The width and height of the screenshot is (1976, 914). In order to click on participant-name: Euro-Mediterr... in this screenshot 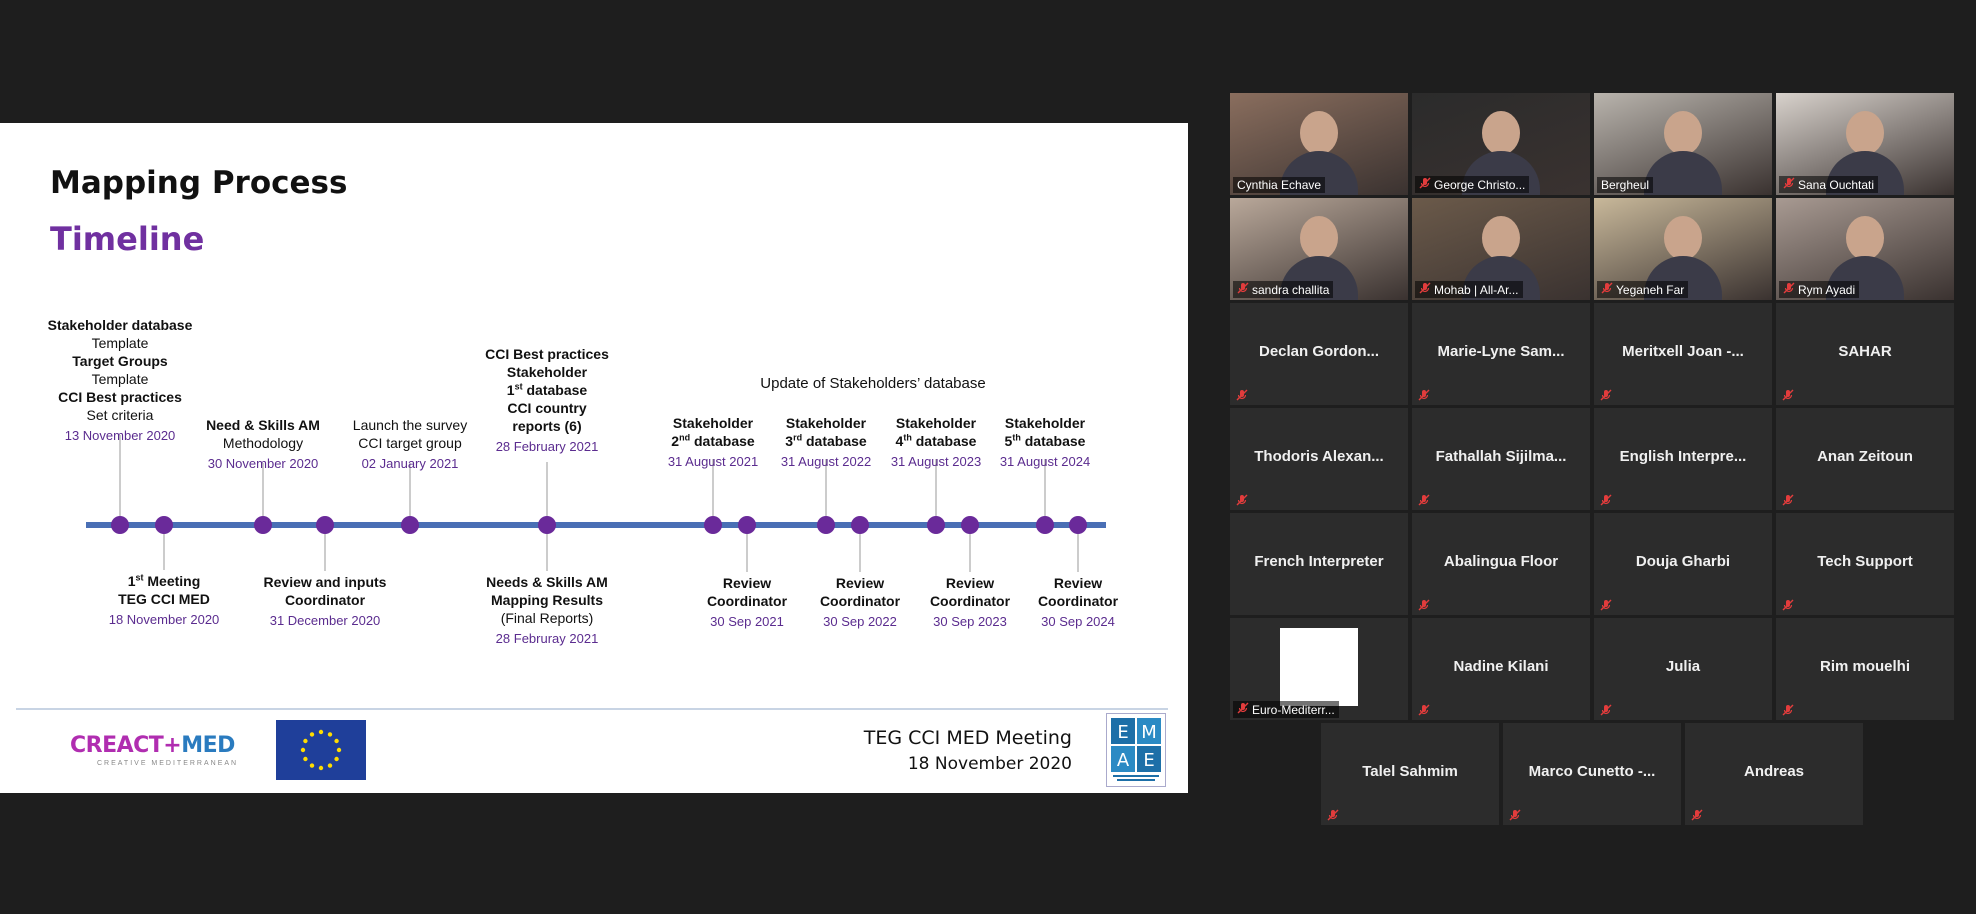, I will do `click(1286, 709)`.